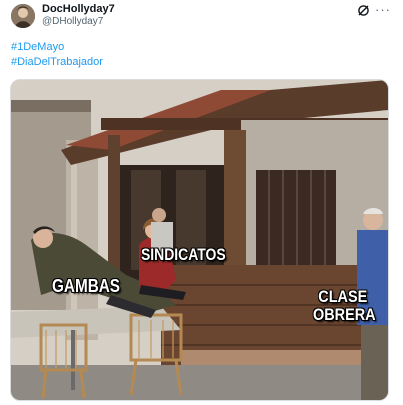  I want to click on display-name: DocHollyday7, so click(78, 9).